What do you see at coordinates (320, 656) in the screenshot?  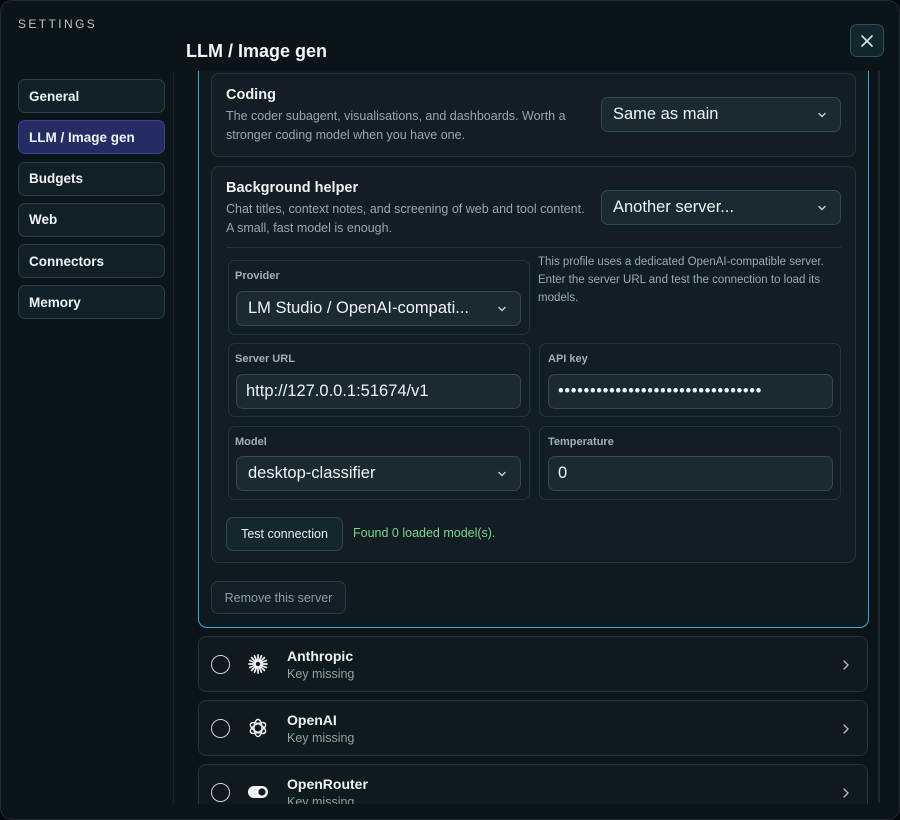 I see `provider-name: Anthropic` at bounding box center [320, 656].